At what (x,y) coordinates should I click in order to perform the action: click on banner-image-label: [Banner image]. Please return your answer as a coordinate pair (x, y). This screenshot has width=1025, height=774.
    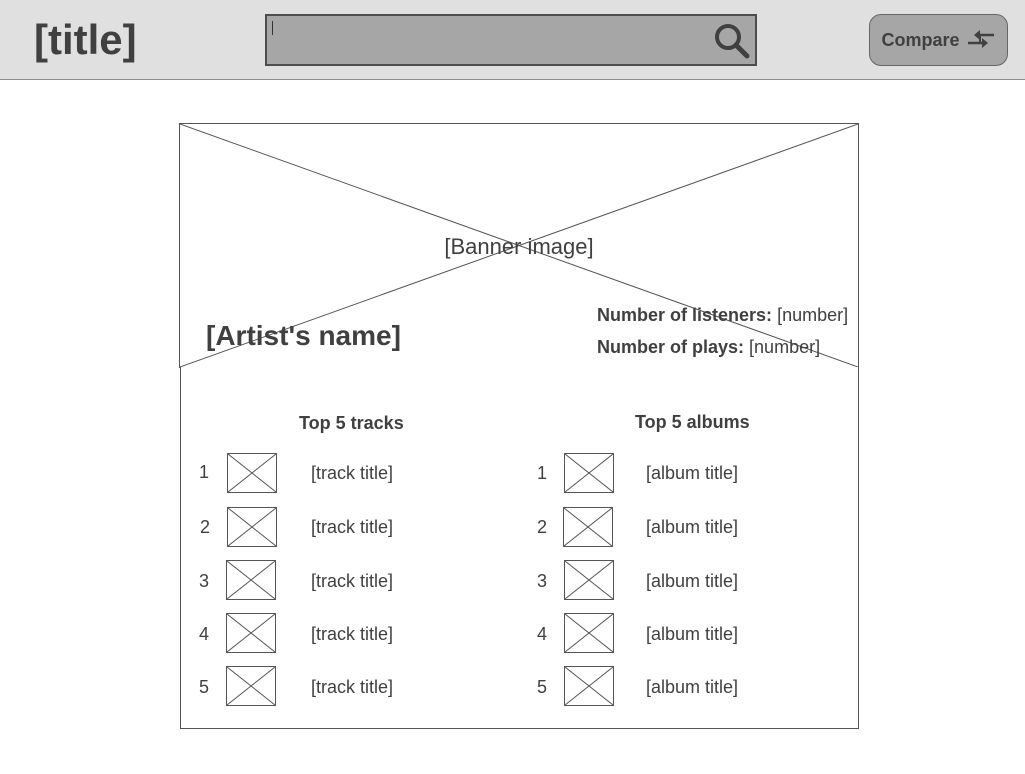
    Looking at the image, I should click on (519, 246).